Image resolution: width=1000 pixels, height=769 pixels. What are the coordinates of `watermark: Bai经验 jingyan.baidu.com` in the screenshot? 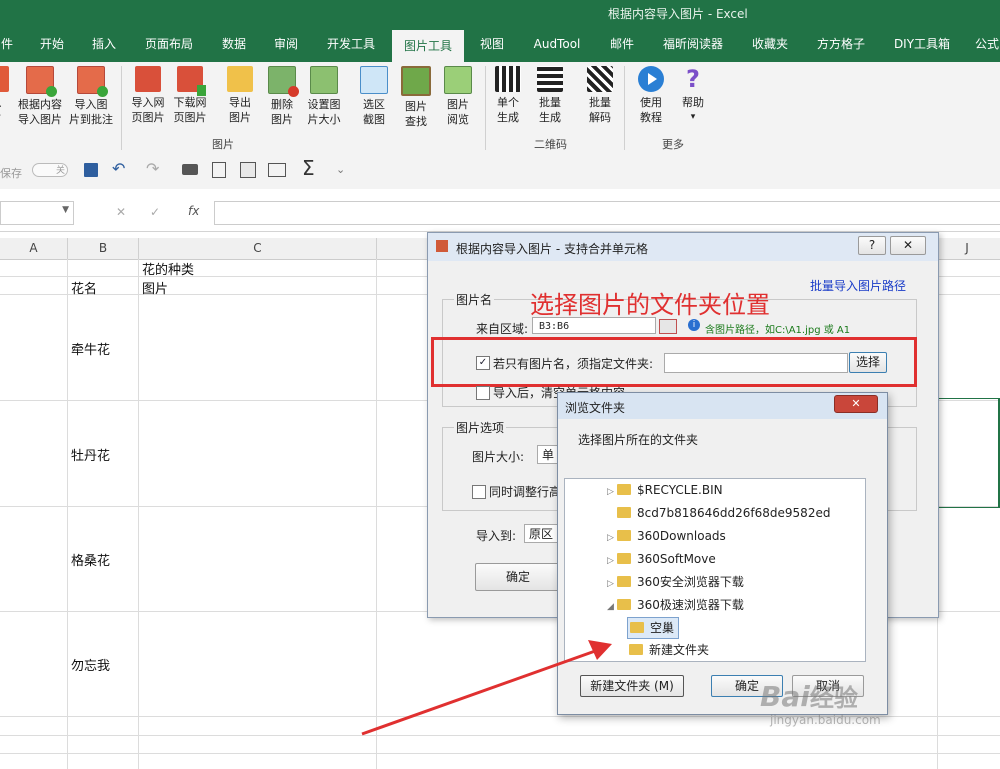 It's located at (820, 702).